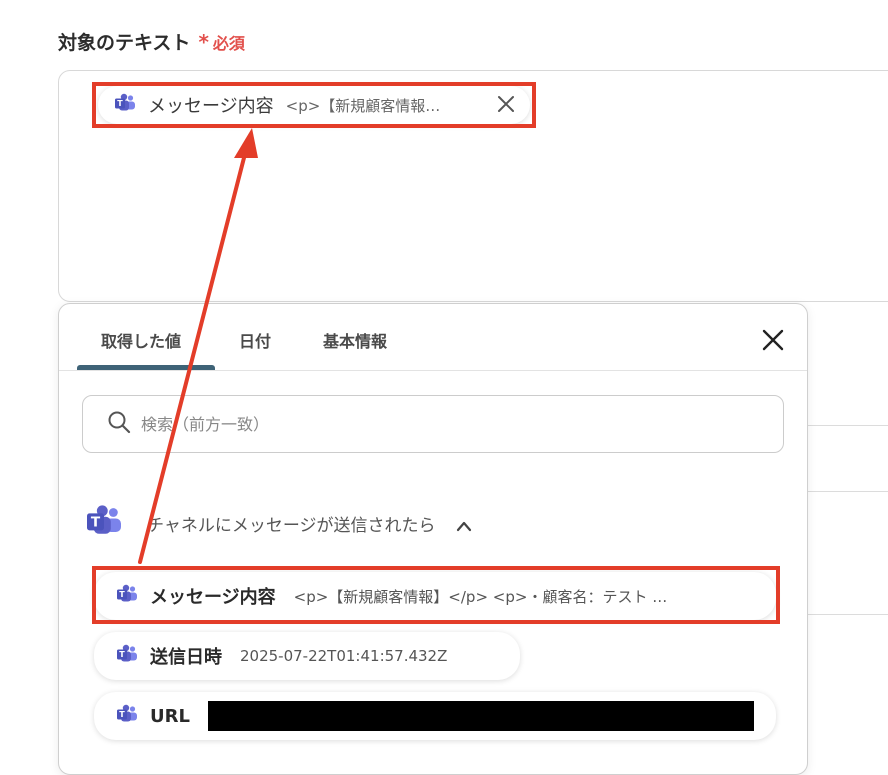 This screenshot has height=775, width=888. Describe the element at coordinates (186, 657) in the screenshot. I see `item-name: 送信日時` at that location.